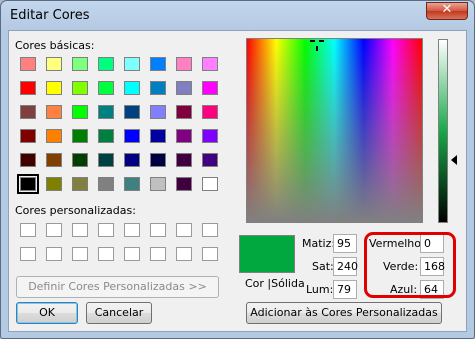 The height and width of the screenshot is (339, 475). Describe the element at coordinates (319, 45) in the screenshot. I see `crosshair-icon` at that location.